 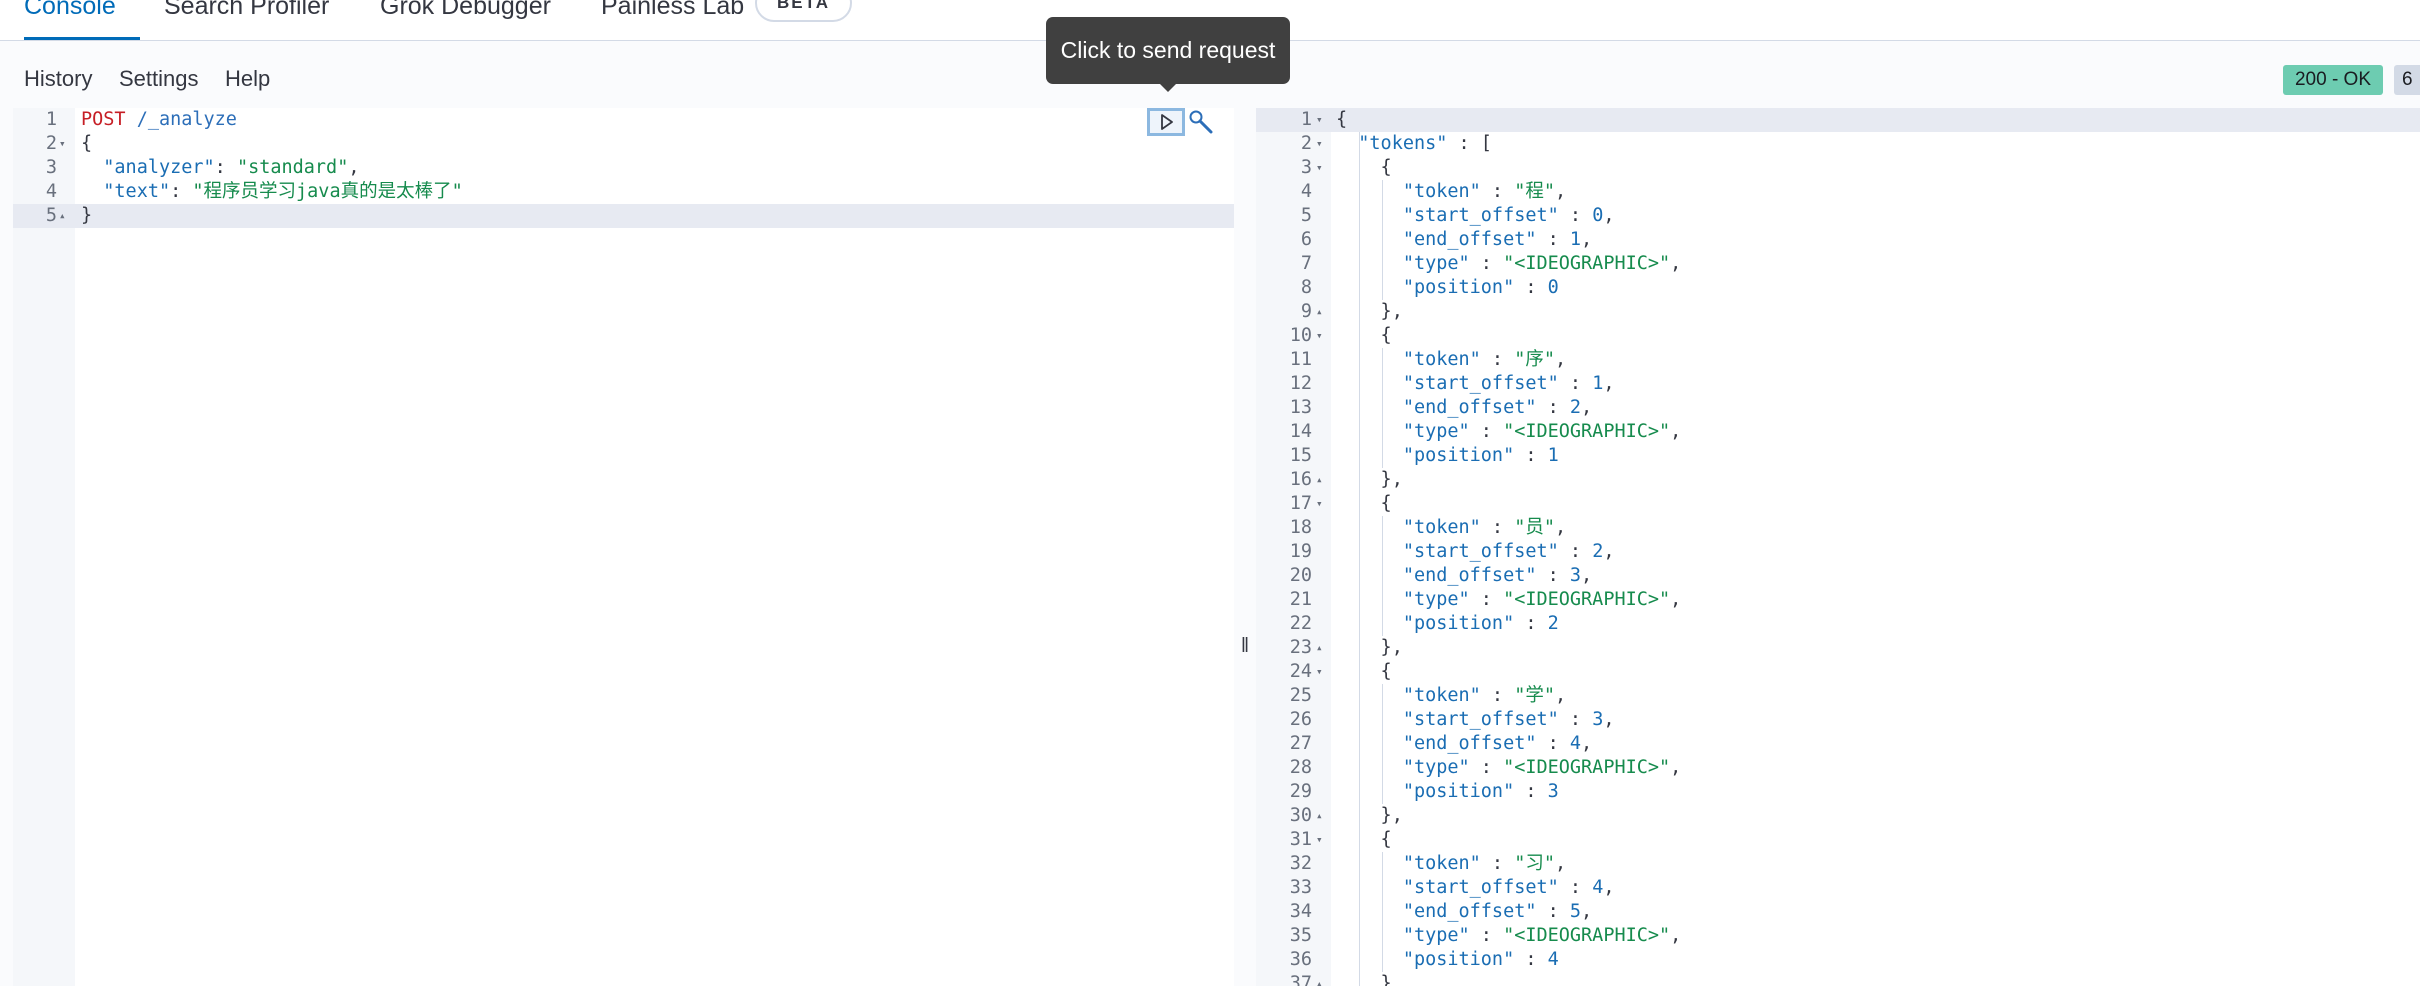 I want to click on token-punct: : [, so click(x=1469, y=143).